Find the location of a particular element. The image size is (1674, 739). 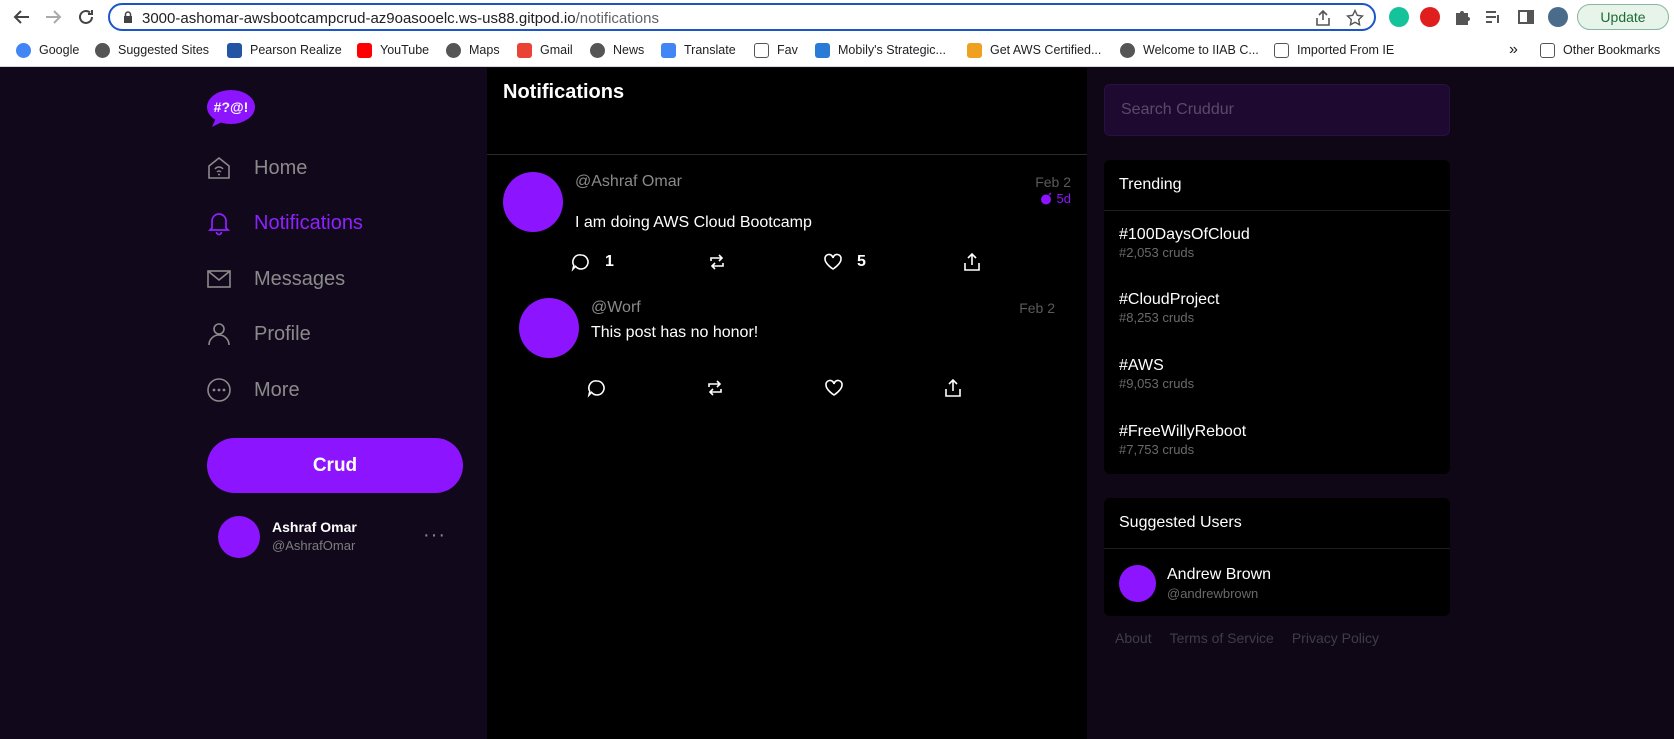

profile-more-button: ··· is located at coordinates (434, 535).